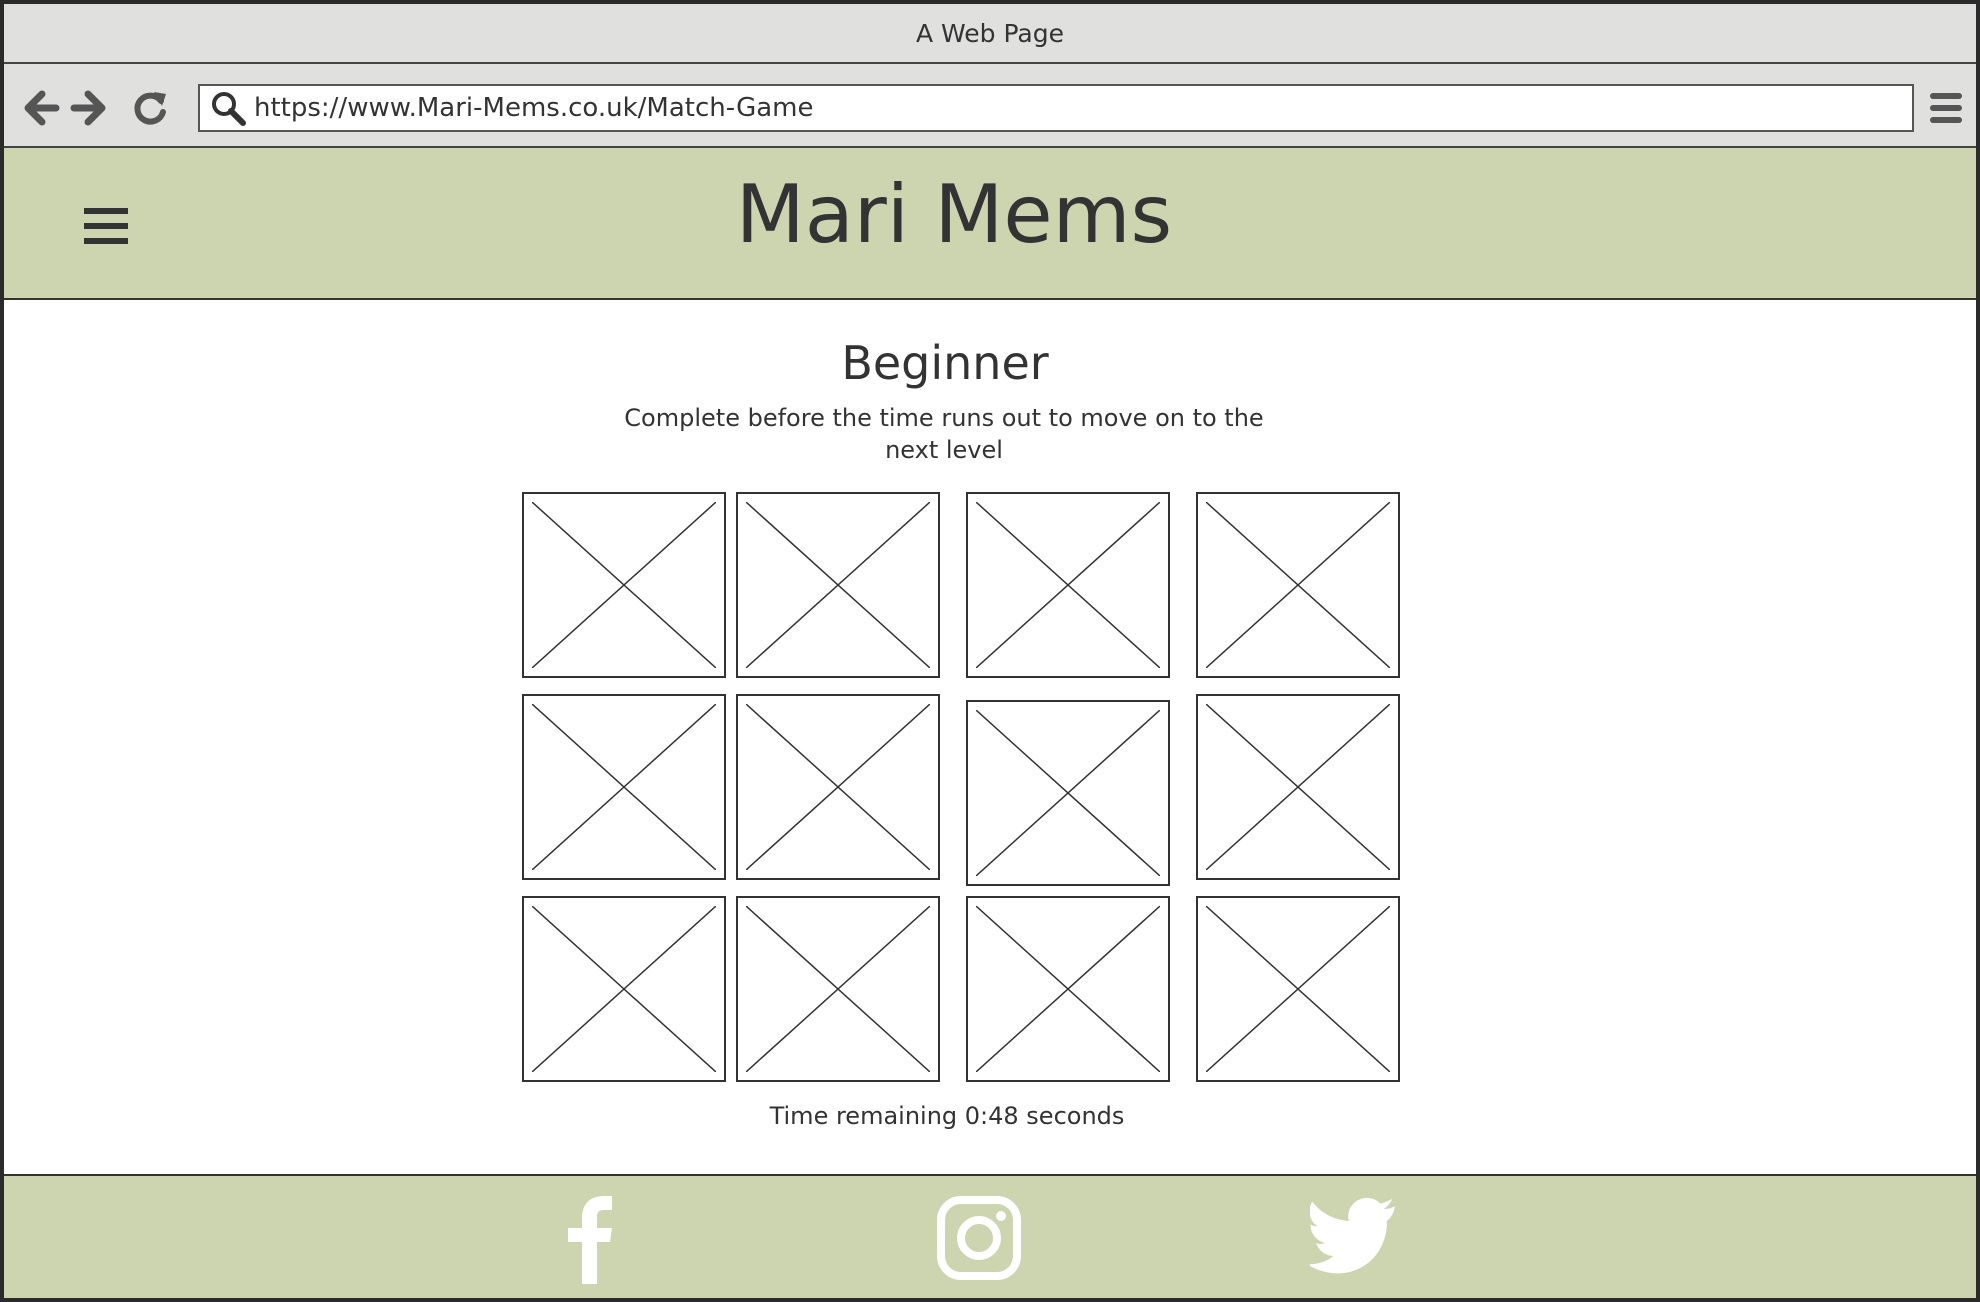 The height and width of the screenshot is (1302, 1980). I want to click on address-bar: https://www.Mari-Mems.co.uk/Match-Game, so click(1056, 108).